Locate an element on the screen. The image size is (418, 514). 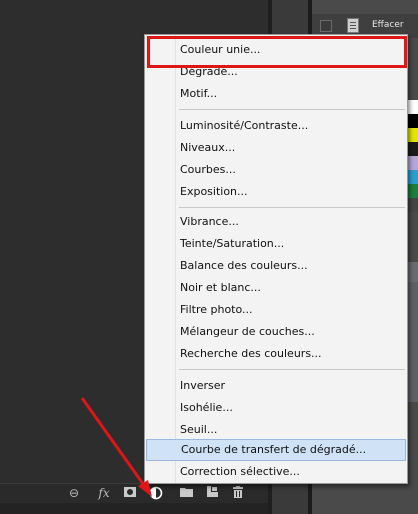
bottom-scroll-area is located at coordinates (134, 508).